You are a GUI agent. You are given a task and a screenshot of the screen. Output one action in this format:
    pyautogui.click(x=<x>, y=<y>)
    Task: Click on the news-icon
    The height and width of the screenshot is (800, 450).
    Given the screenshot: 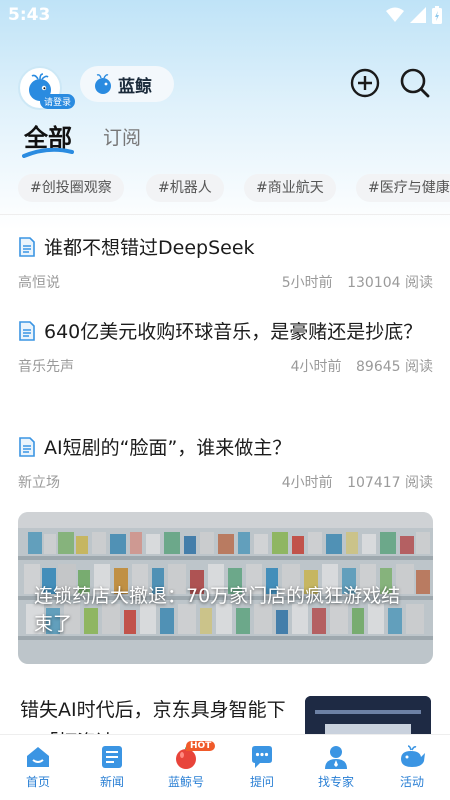 What is the action you would take?
    pyautogui.click(x=112, y=757)
    